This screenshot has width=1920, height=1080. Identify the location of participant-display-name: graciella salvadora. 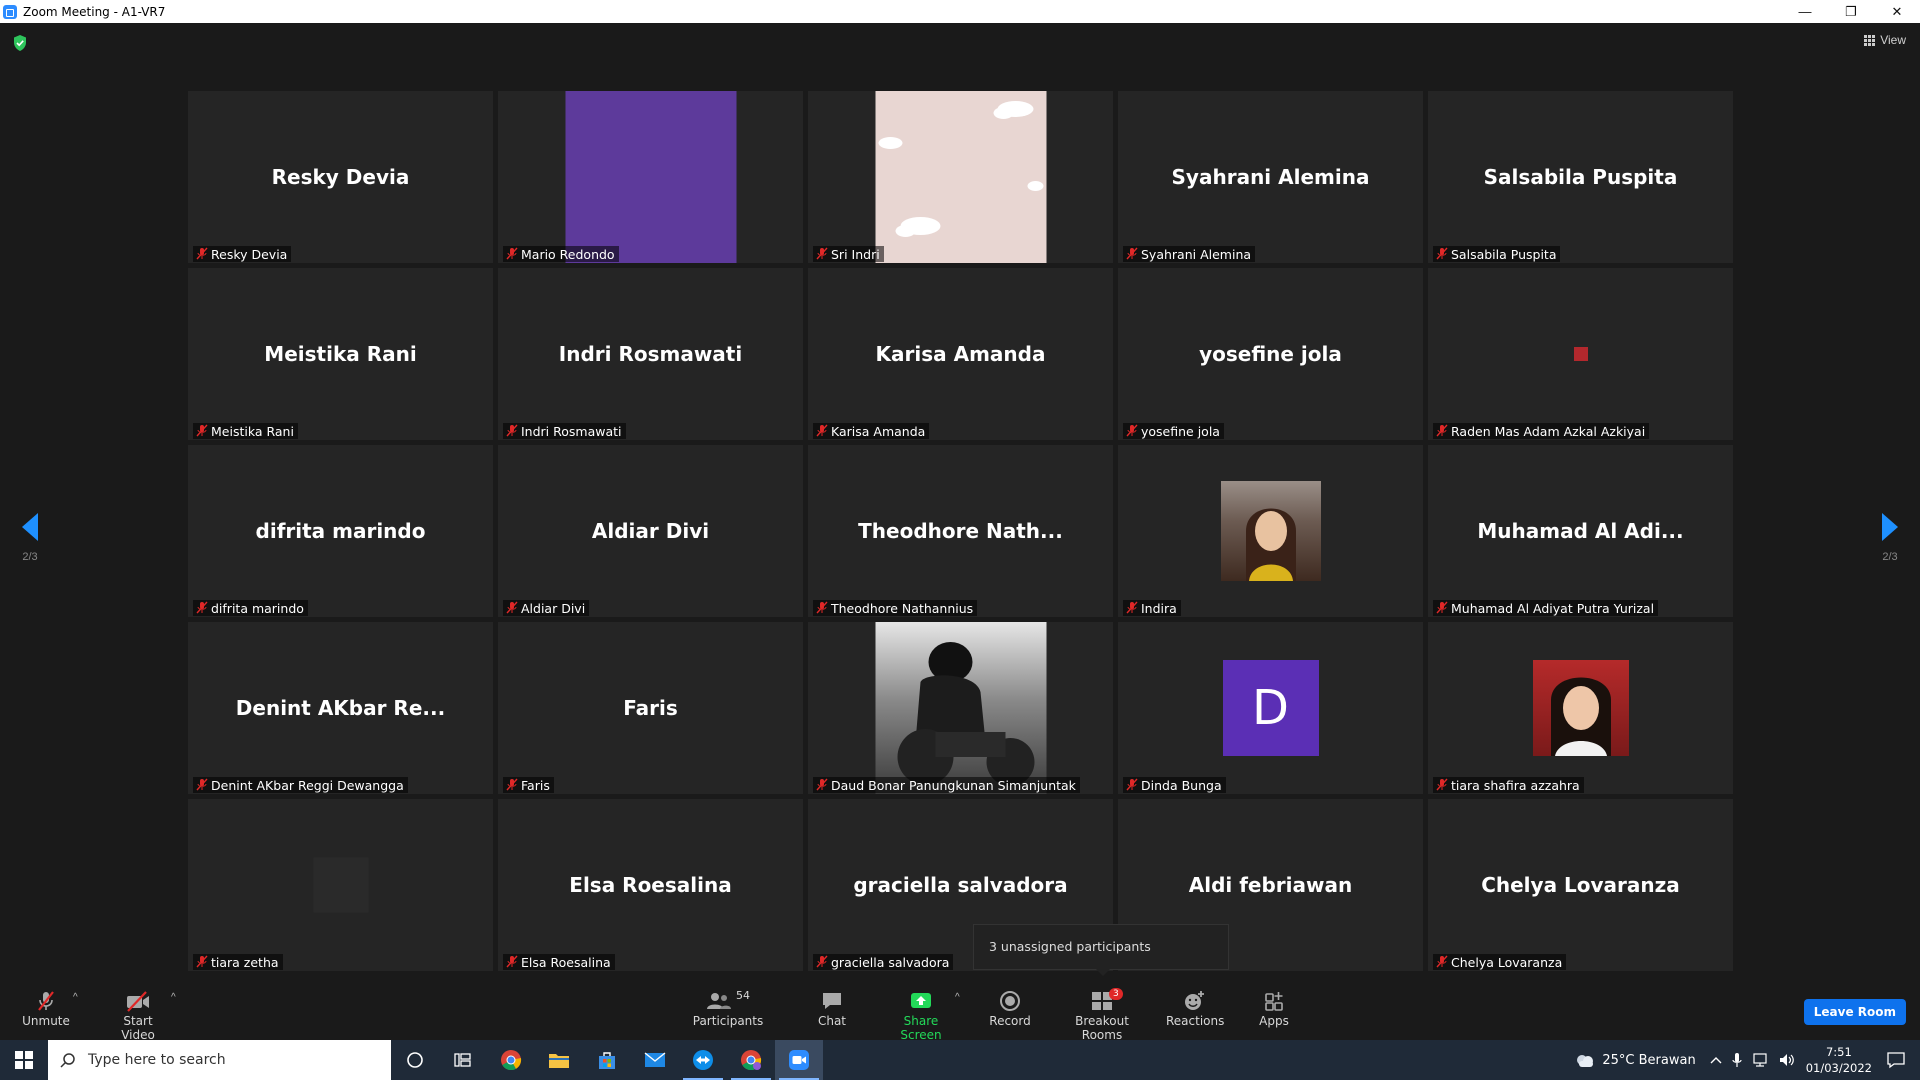
(960, 885).